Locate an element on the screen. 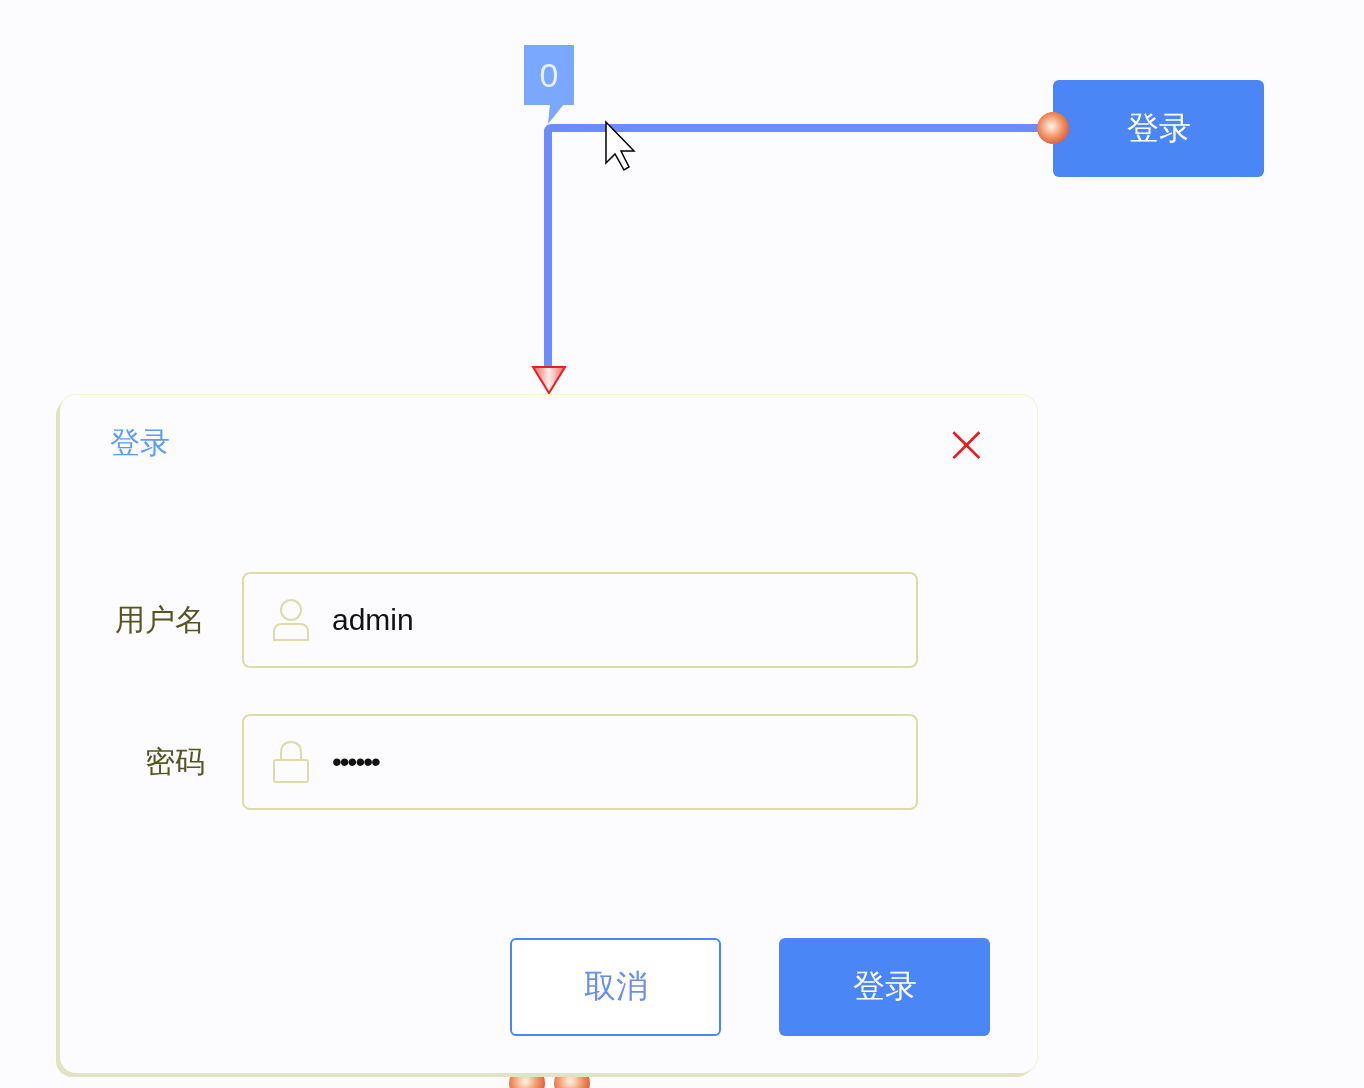  field-label: 用户名 is located at coordinates (159, 619).